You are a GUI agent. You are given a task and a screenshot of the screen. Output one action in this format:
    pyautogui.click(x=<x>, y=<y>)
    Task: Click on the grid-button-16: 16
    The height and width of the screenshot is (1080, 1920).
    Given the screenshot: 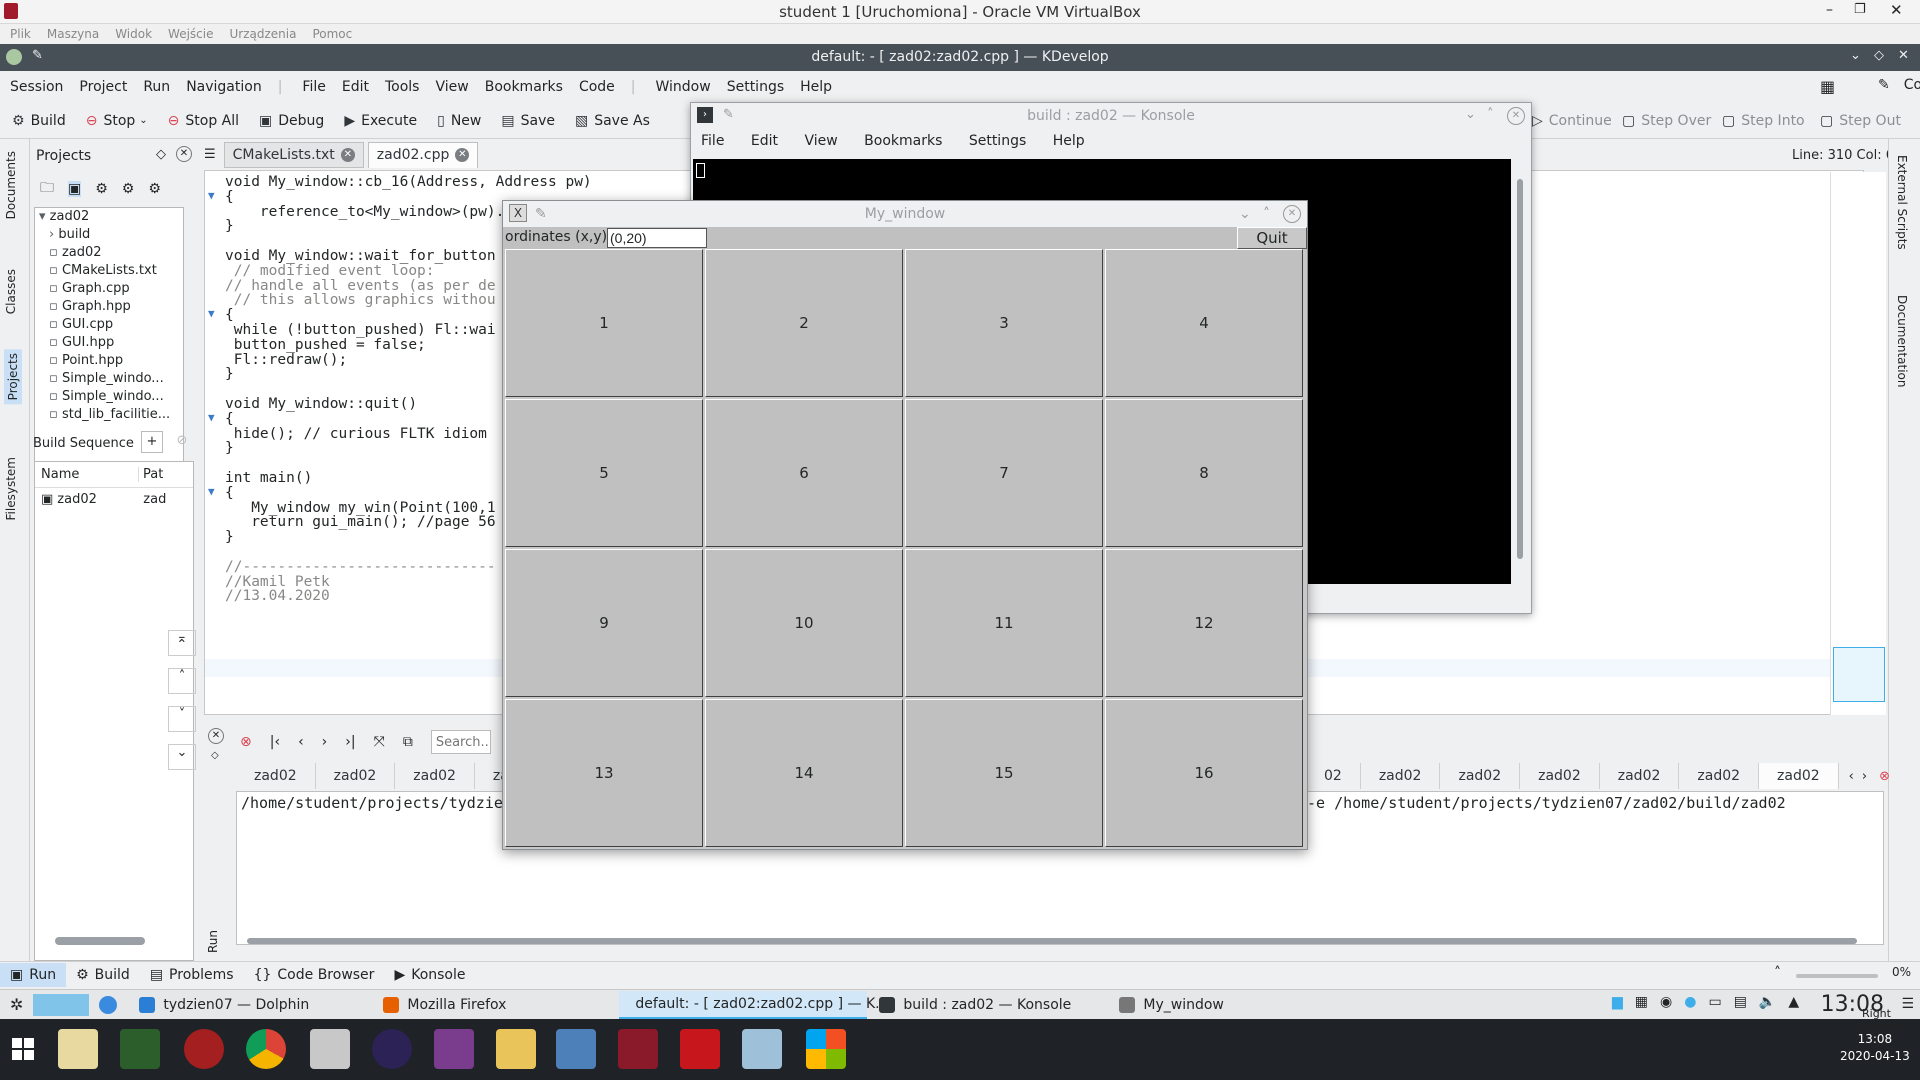 What is the action you would take?
    pyautogui.click(x=1204, y=773)
    